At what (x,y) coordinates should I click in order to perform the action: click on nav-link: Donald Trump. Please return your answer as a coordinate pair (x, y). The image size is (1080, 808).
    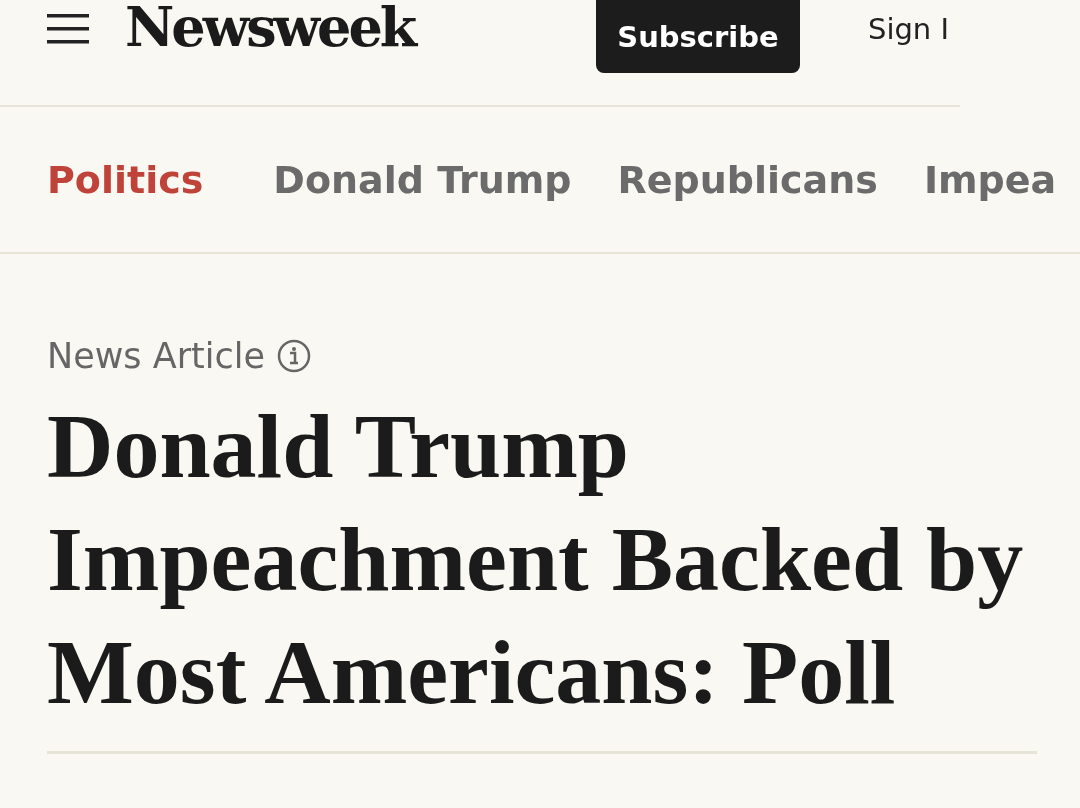
    Looking at the image, I should click on (422, 179).